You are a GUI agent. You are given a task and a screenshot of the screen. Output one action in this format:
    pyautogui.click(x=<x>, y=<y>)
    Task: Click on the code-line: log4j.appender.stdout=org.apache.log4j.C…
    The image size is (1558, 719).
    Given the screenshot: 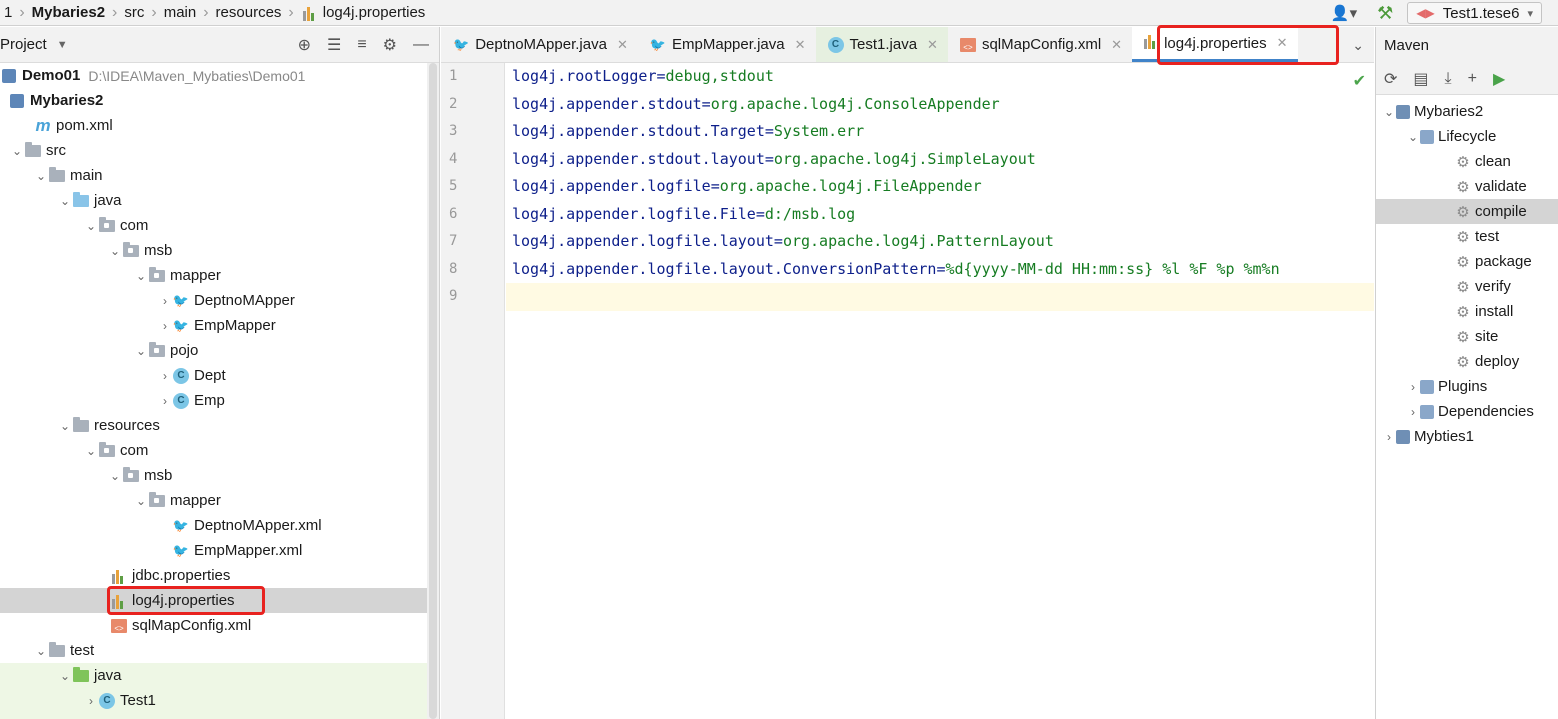 What is the action you would take?
    pyautogui.click(x=940, y=105)
    